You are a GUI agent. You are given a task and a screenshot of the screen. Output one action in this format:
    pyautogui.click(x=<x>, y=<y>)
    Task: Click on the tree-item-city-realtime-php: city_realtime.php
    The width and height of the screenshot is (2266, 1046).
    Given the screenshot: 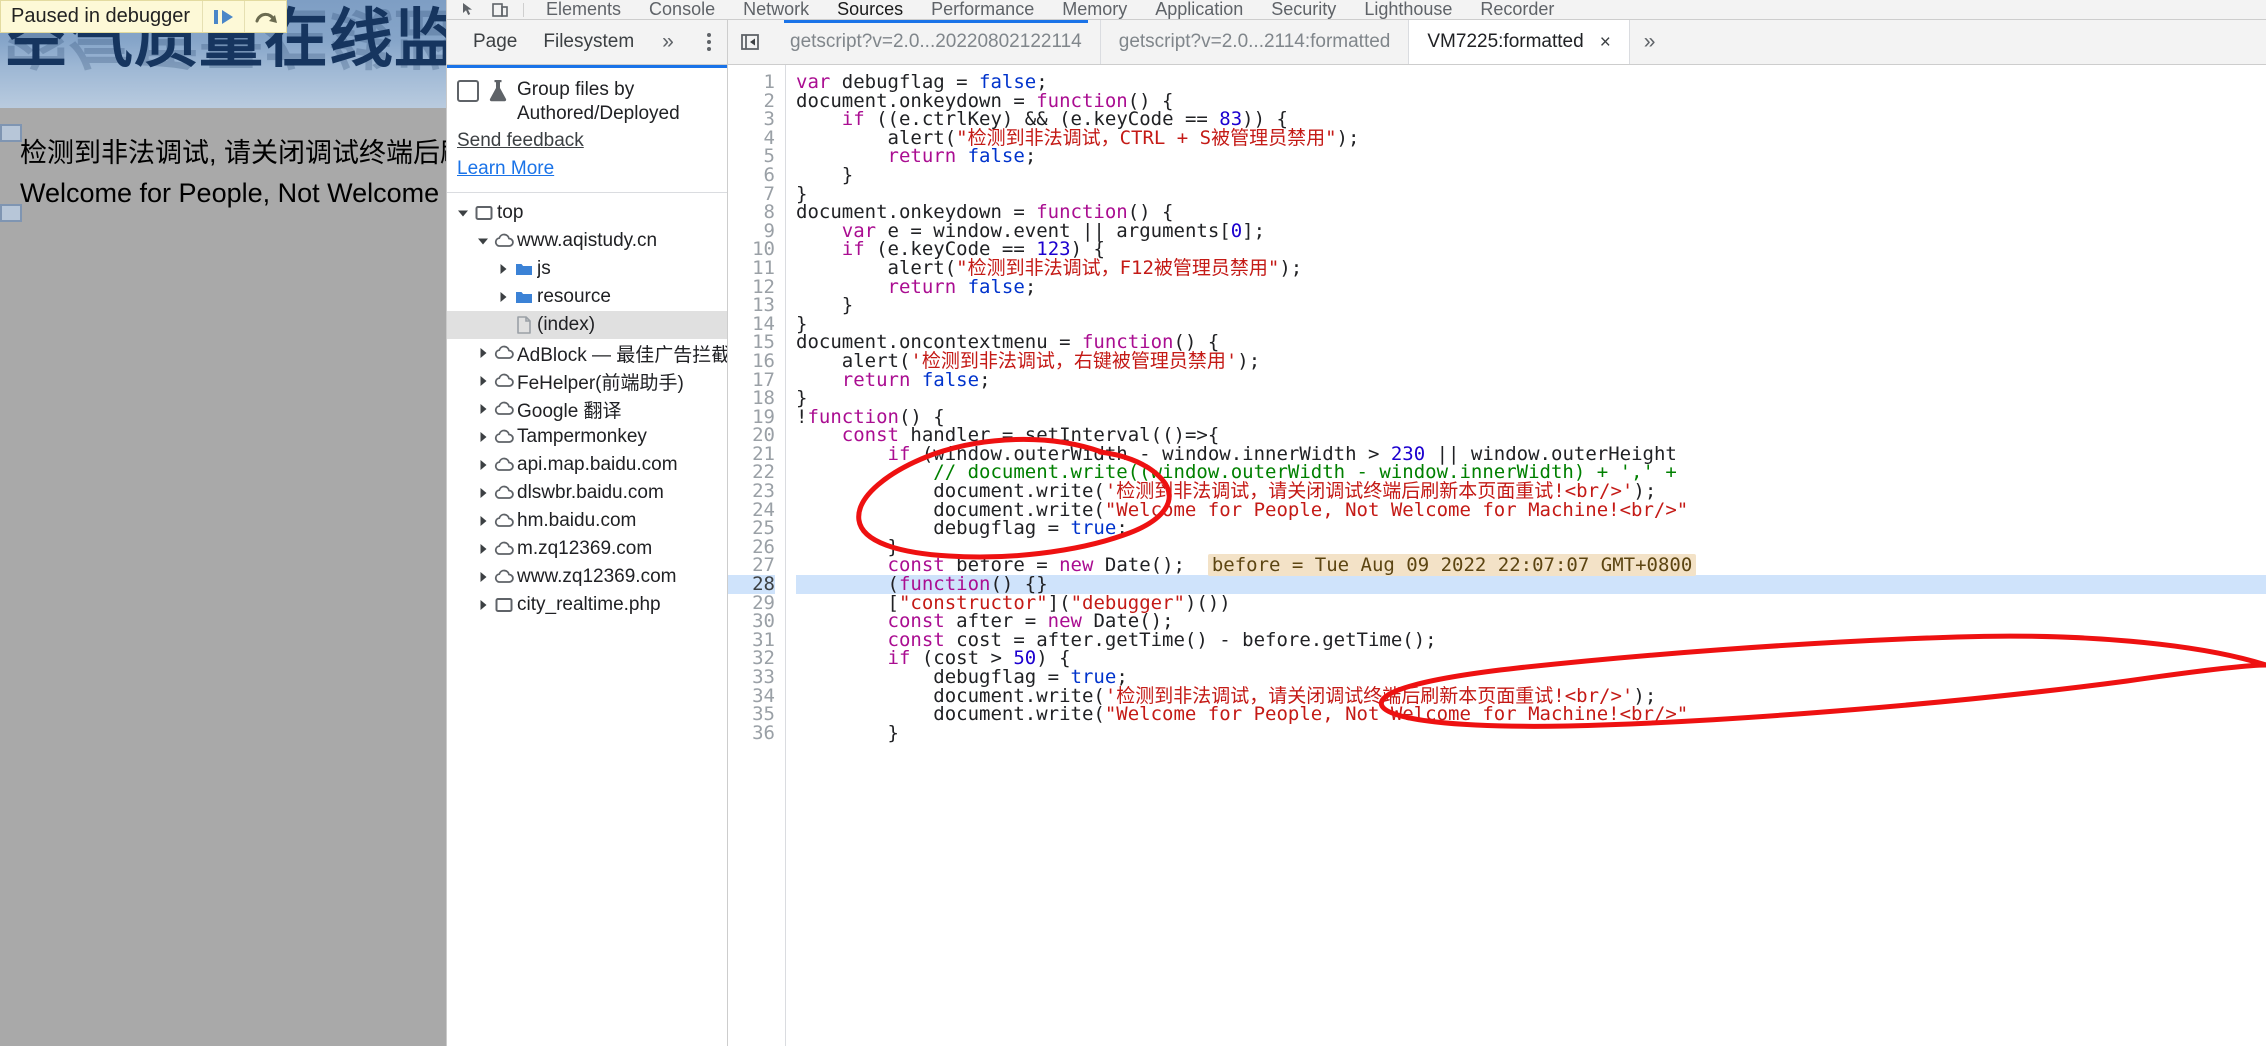 What is the action you would take?
    pyautogui.click(x=587, y=605)
    